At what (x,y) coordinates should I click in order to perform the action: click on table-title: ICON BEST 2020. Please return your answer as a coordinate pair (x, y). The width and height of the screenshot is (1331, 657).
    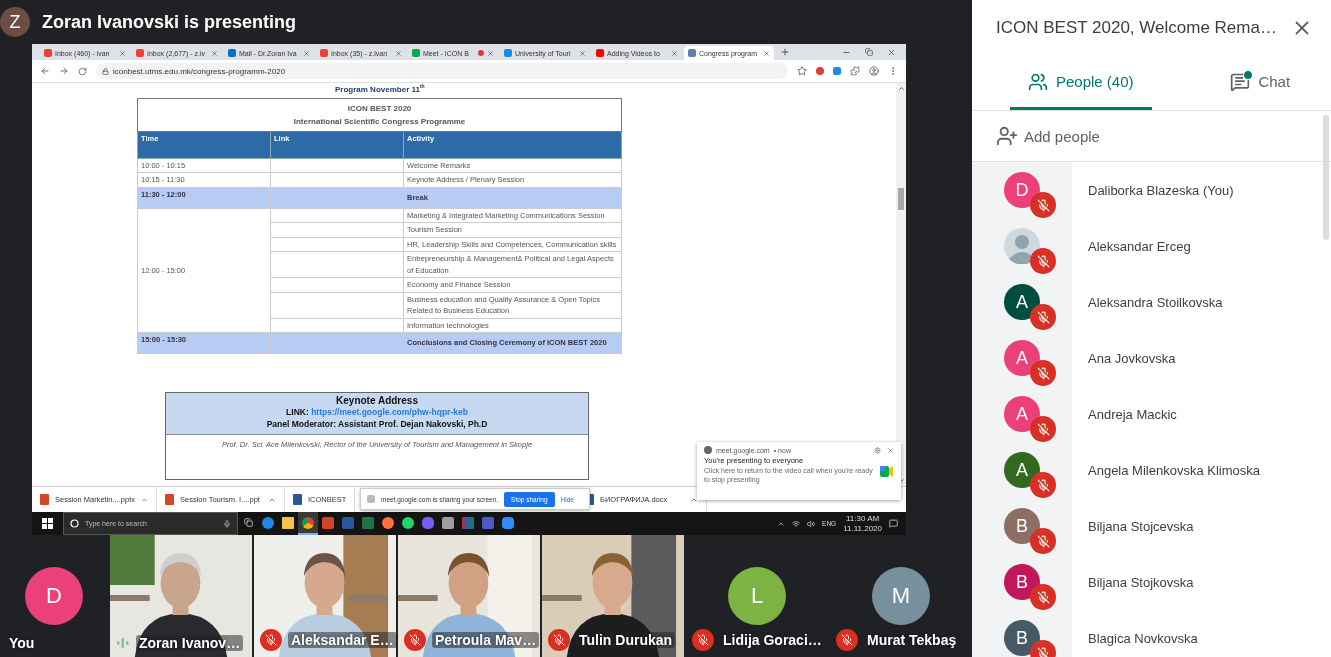
    Looking at the image, I should click on (379, 108).